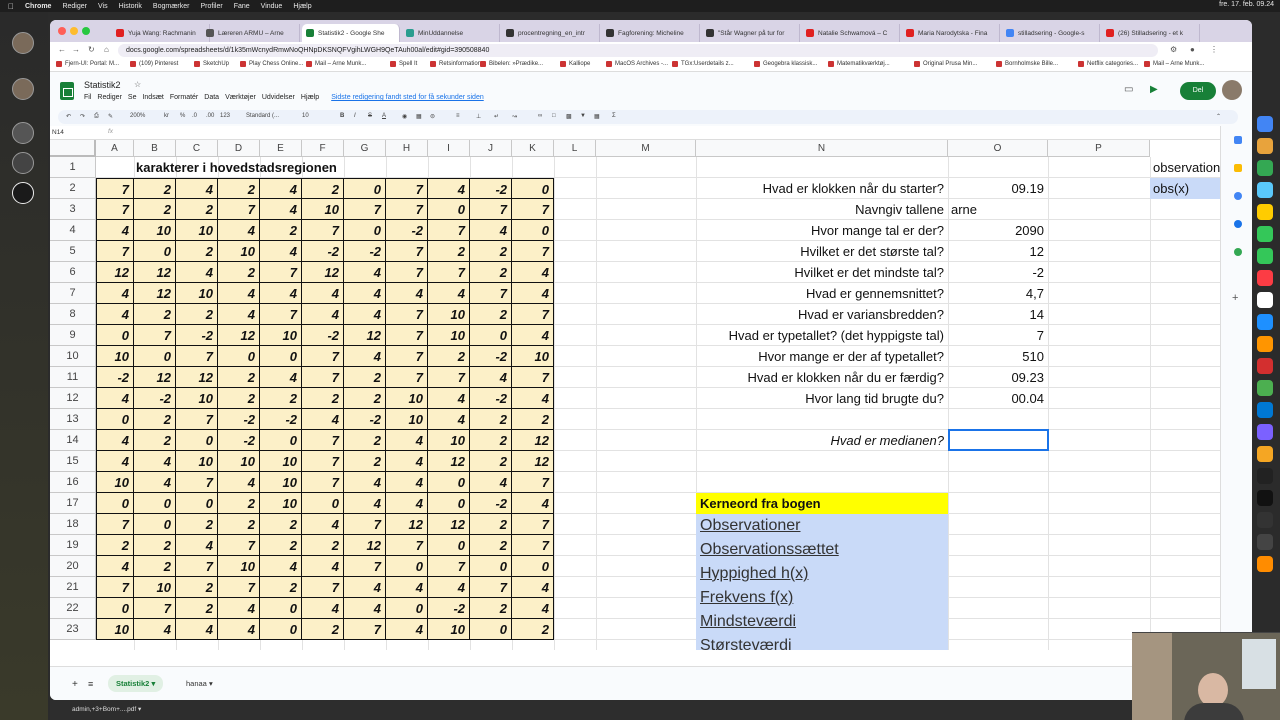 The height and width of the screenshot is (720, 1280). I want to click on add-addon-icon: +, so click(1235, 298).